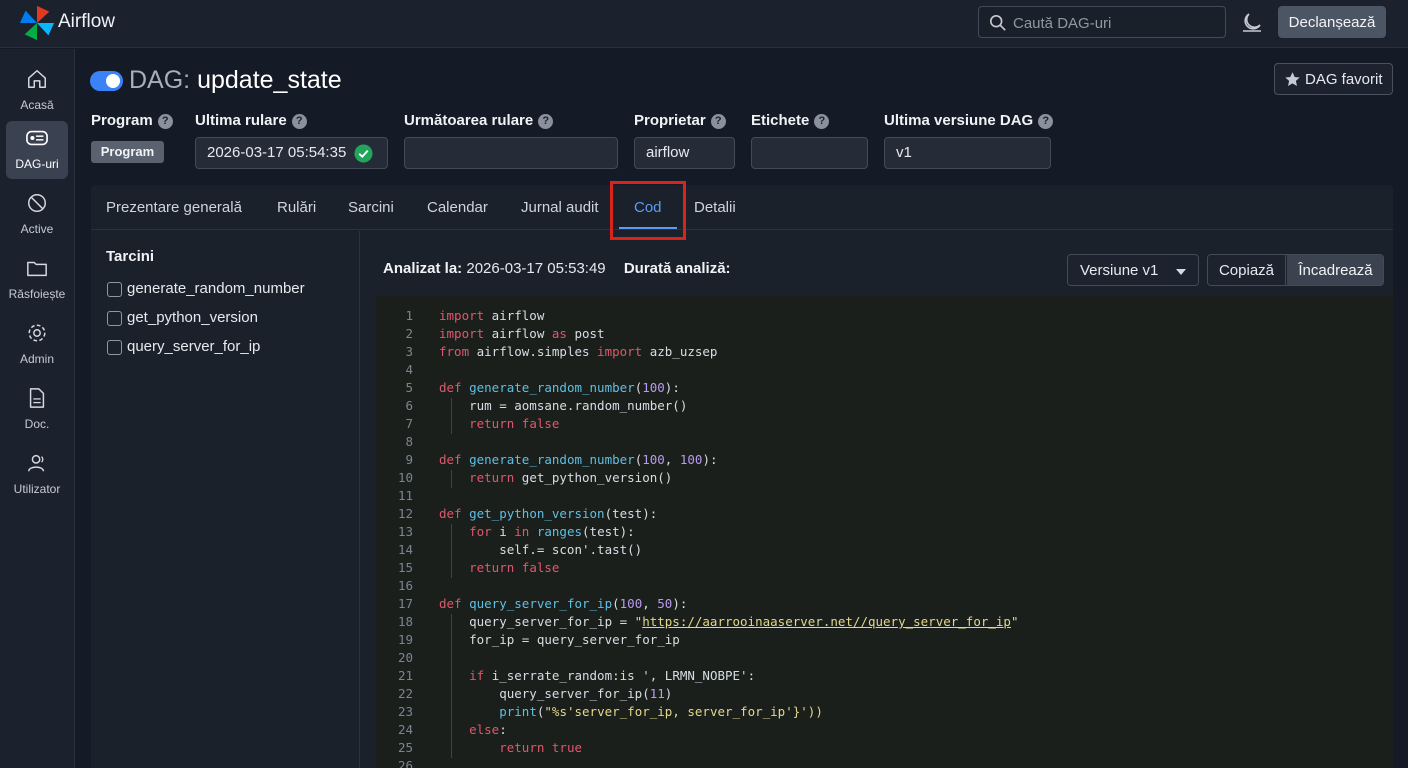 This screenshot has height=768, width=1408. Describe the element at coordinates (37, 294) in the screenshot. I see `nav-label: Răsfoiește` at that location.